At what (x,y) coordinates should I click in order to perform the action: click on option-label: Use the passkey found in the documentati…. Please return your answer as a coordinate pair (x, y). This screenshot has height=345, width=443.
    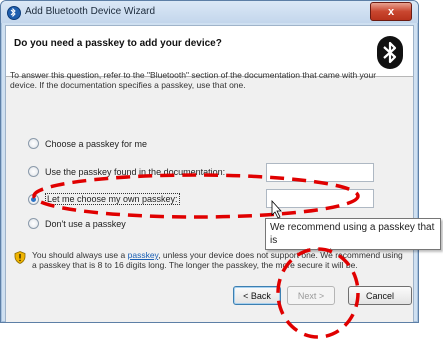
    Looking at the image, I should click on (135, 171).